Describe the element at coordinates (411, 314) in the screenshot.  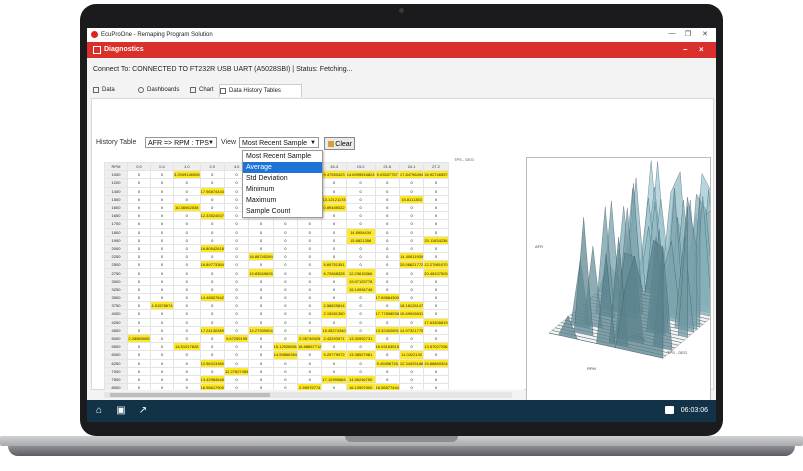
I see `grid-cell: 15.69926631` at that location.